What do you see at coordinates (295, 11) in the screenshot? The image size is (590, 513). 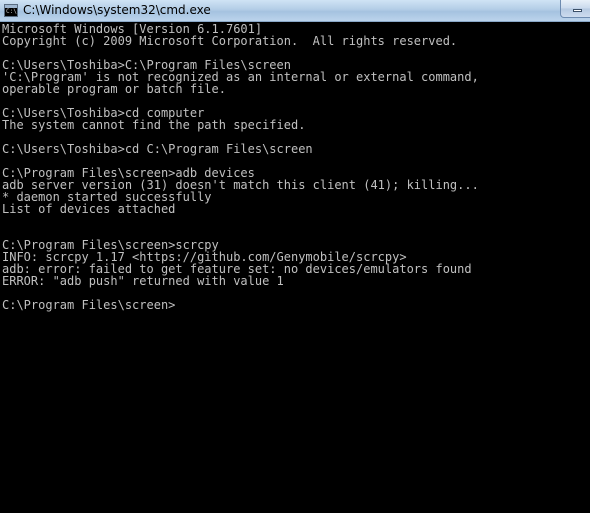 I see `title-bar: C:\ C:\Windows\system32\cmd.exe` at bounding box center [295, 11].